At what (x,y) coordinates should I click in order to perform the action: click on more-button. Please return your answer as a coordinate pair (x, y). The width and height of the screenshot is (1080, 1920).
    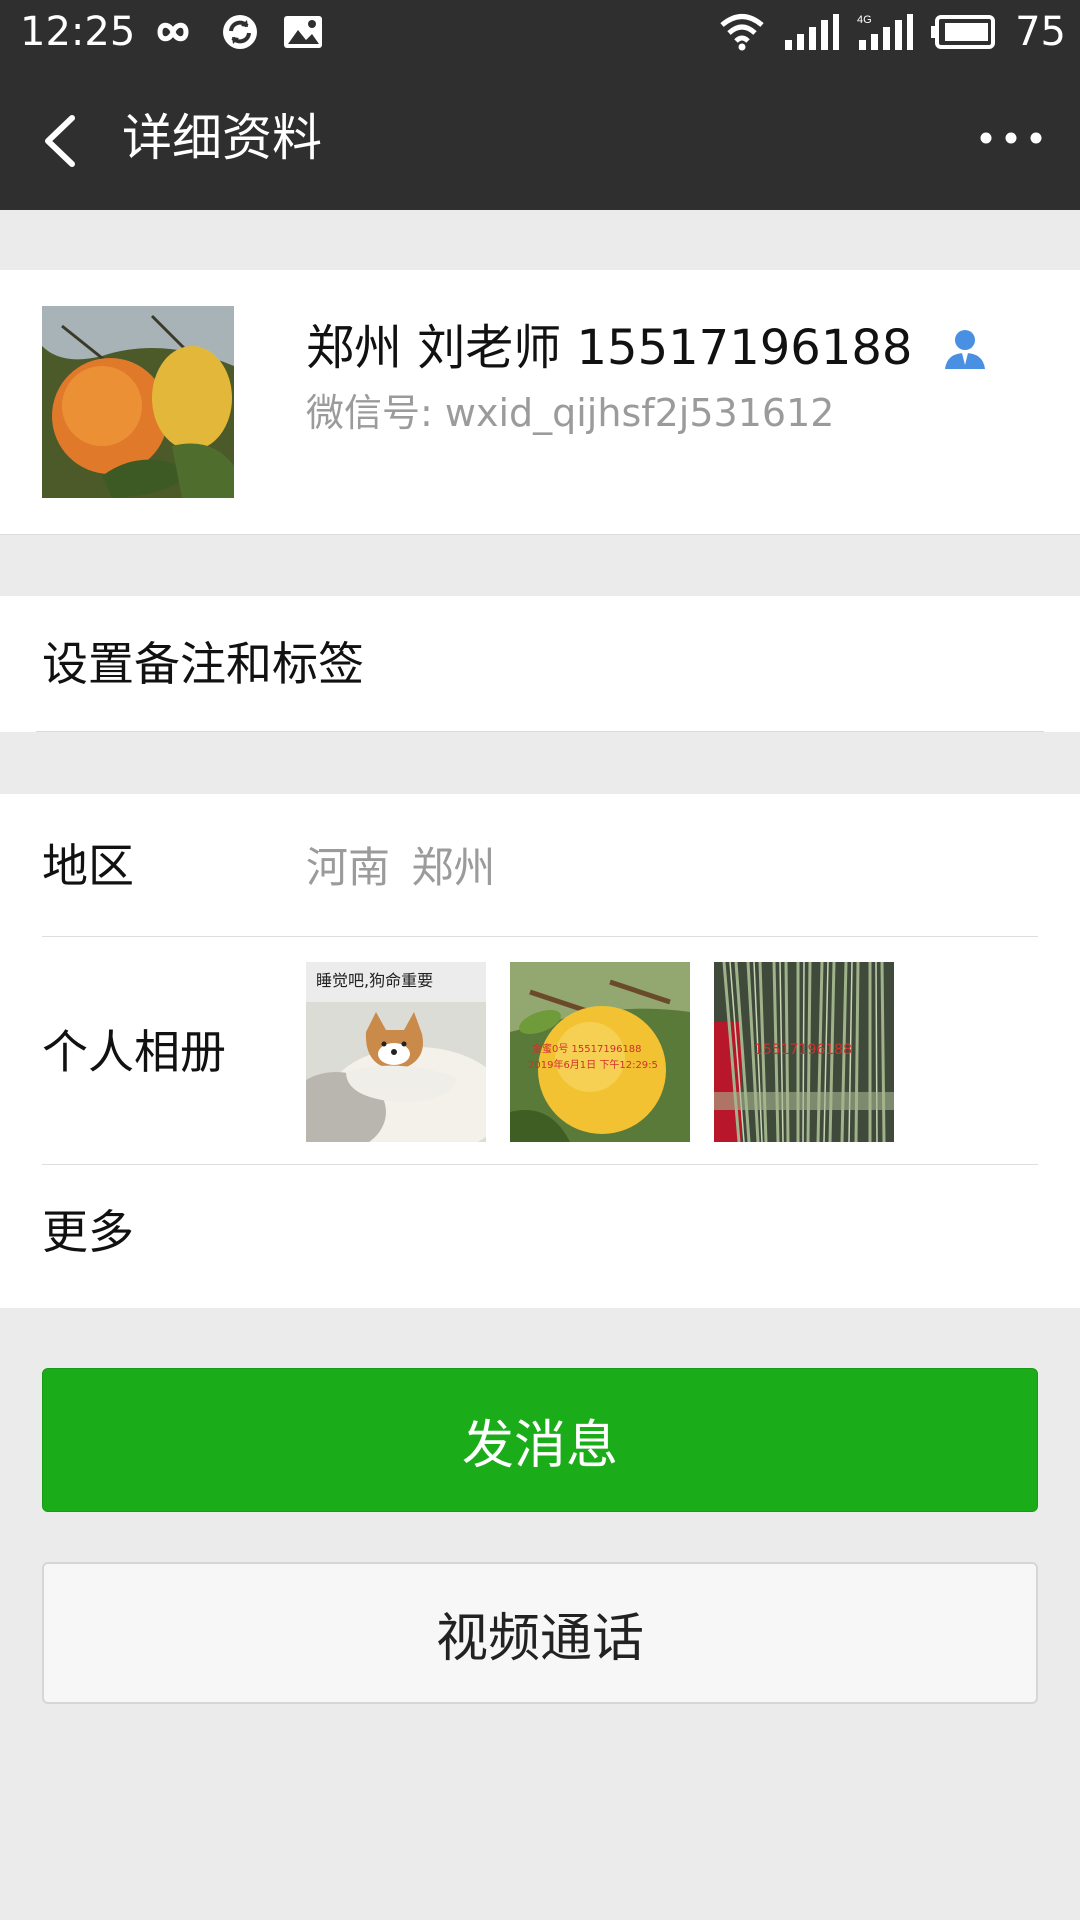
    Looking at the image, I should click on (1011, 138).